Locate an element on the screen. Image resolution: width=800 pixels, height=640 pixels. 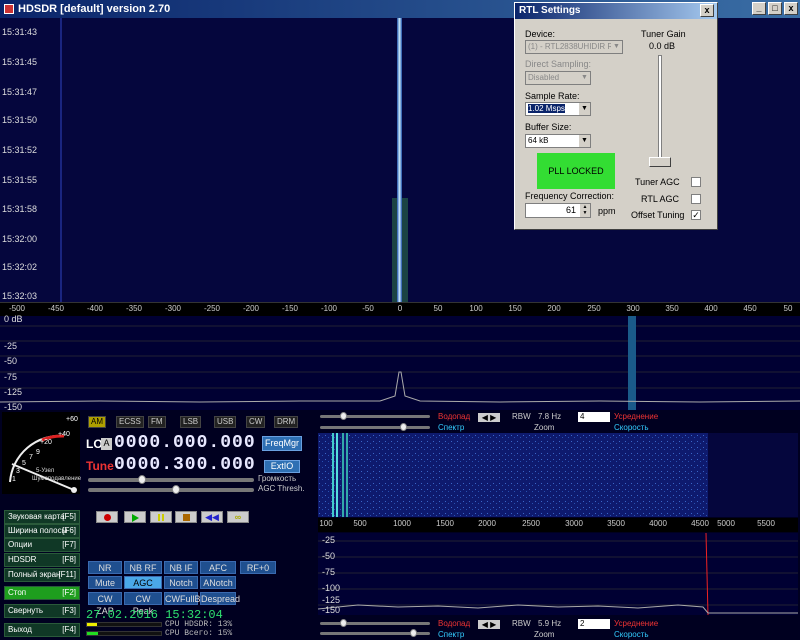
agc-threshold-slider is located at coordinates (171, 489).